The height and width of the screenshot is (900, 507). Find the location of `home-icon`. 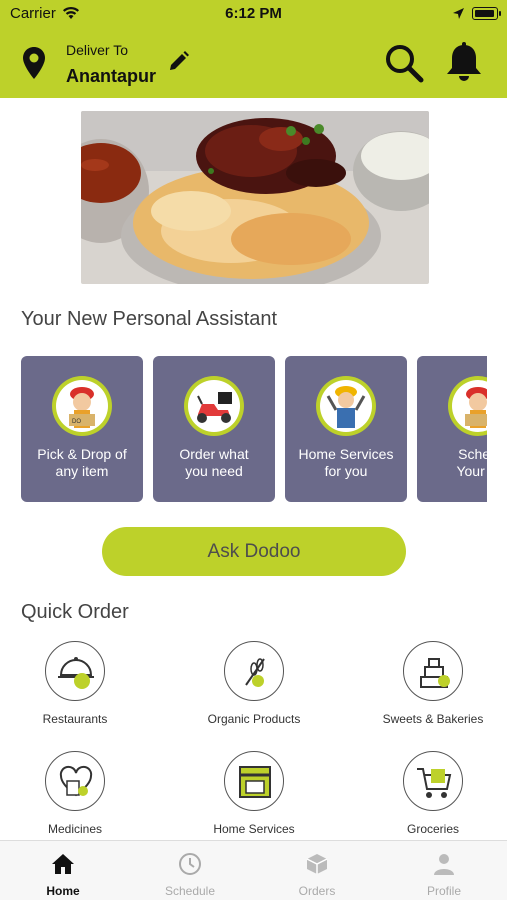

home-icon is located at coordinates (63, 864).